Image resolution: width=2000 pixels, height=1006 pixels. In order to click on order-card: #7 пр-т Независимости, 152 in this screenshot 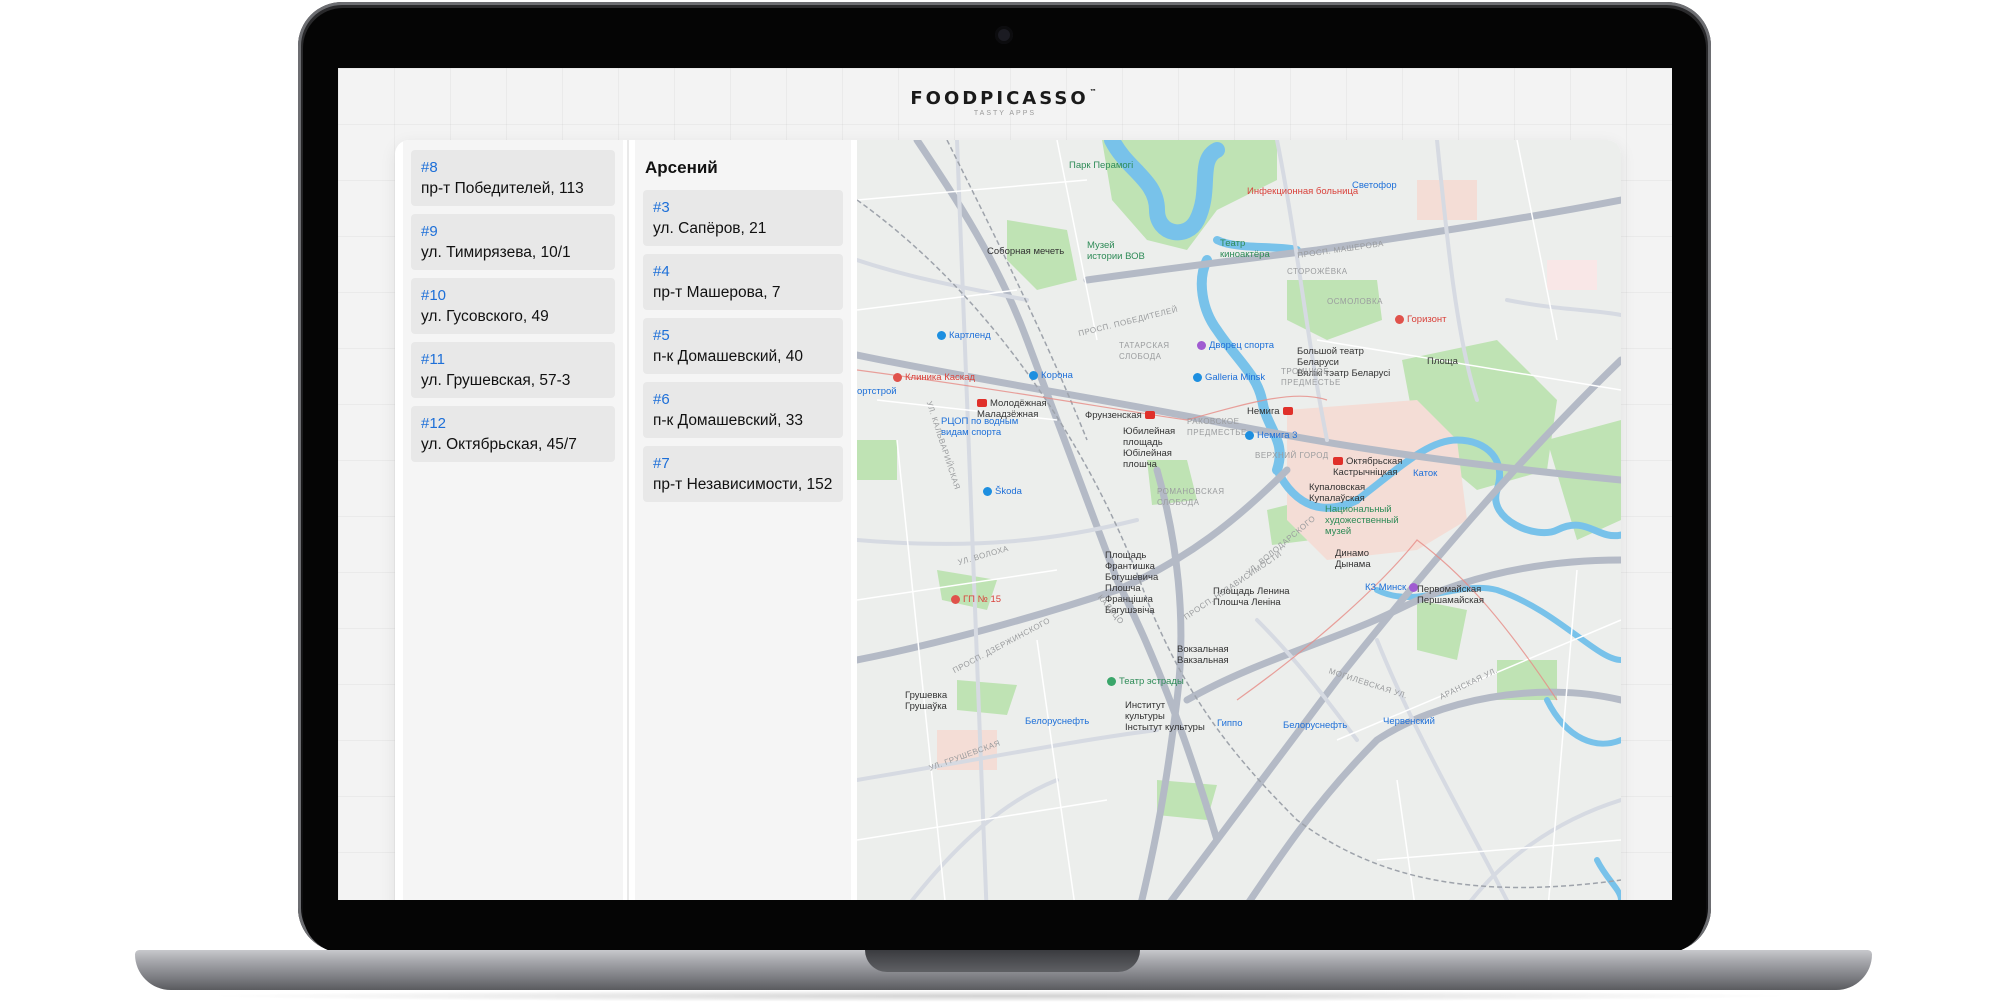, I will do `click(743, 474)`.